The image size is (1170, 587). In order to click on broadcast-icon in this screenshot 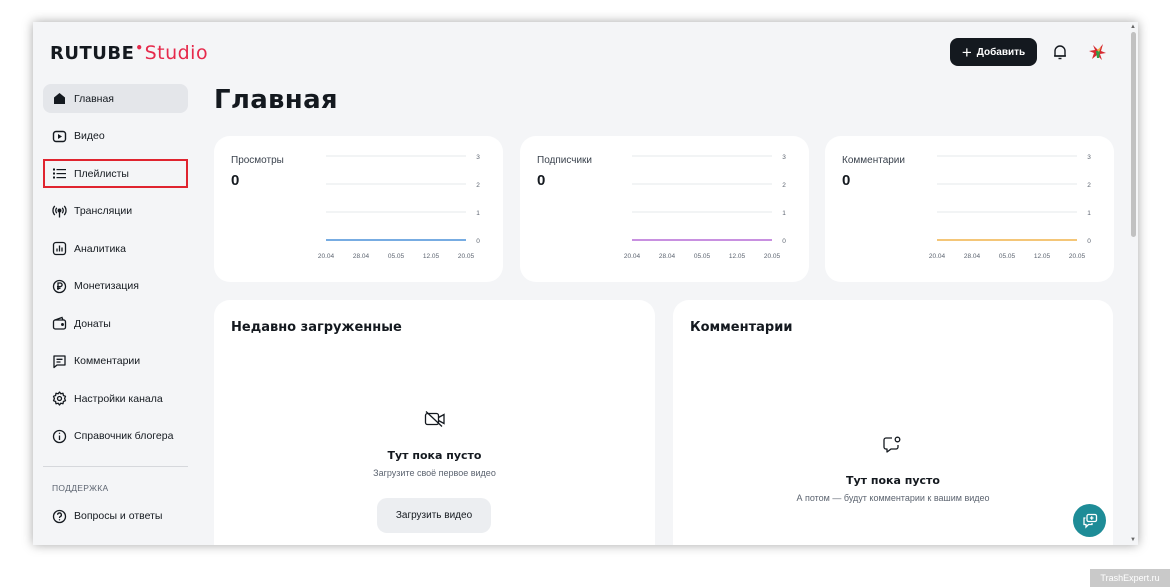, I will do `click(59, 211)`.